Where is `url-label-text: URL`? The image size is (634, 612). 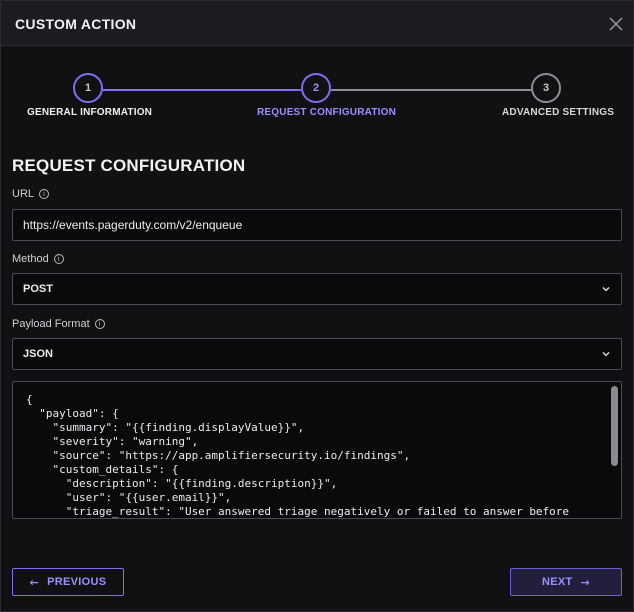 url-label-text: URL is located at coordinates (23, 194).